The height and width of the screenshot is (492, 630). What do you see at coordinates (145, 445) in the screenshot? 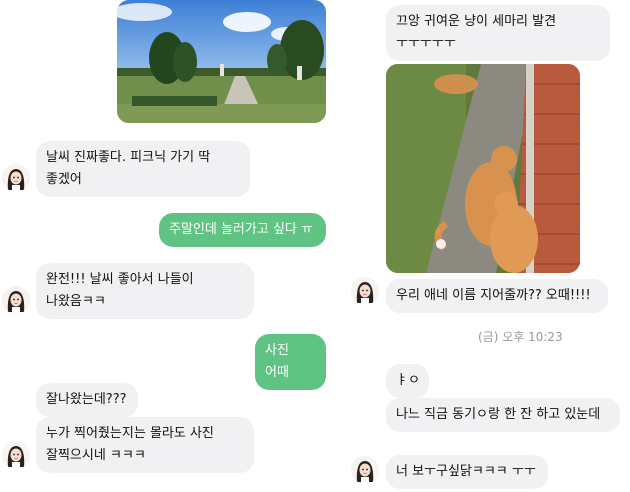
I see `message-bubble-who: 누가 찍어줬는지는 몰라도 사진 잘찍으시네 ㅋㅋㅋ` at bounding box center [145, 445].